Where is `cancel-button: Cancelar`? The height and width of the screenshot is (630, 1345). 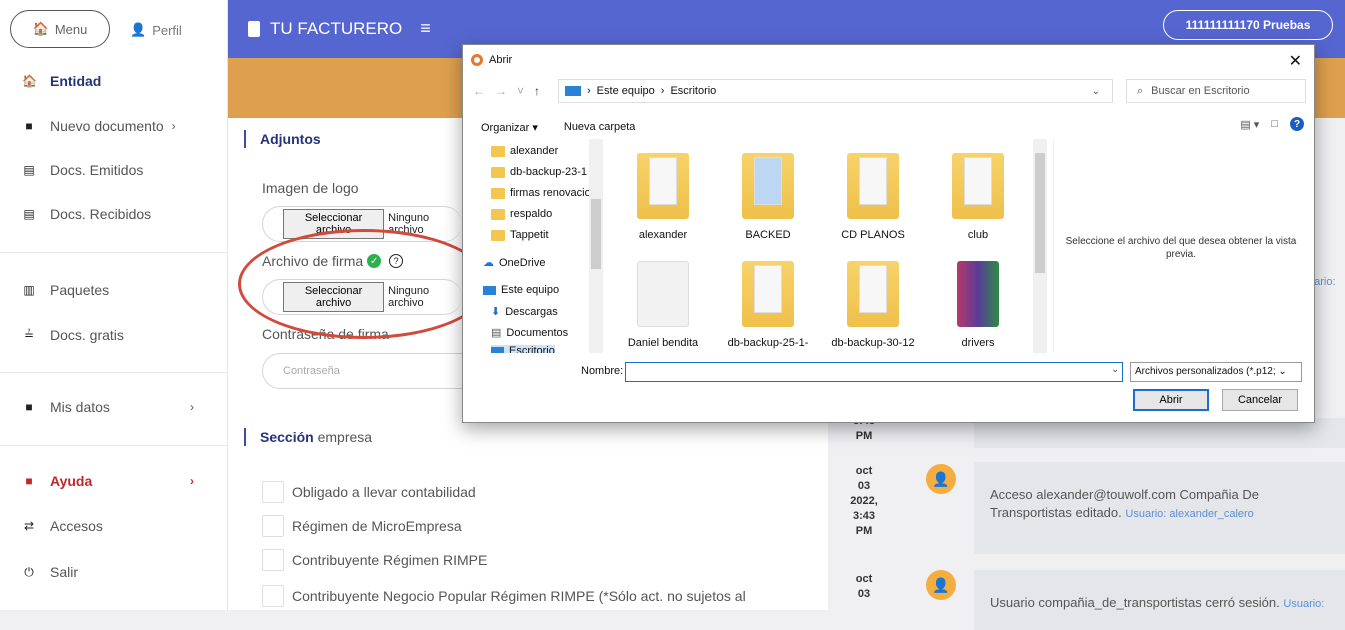 cancel-button: Cancelar is located at coordinates (1260, 400).